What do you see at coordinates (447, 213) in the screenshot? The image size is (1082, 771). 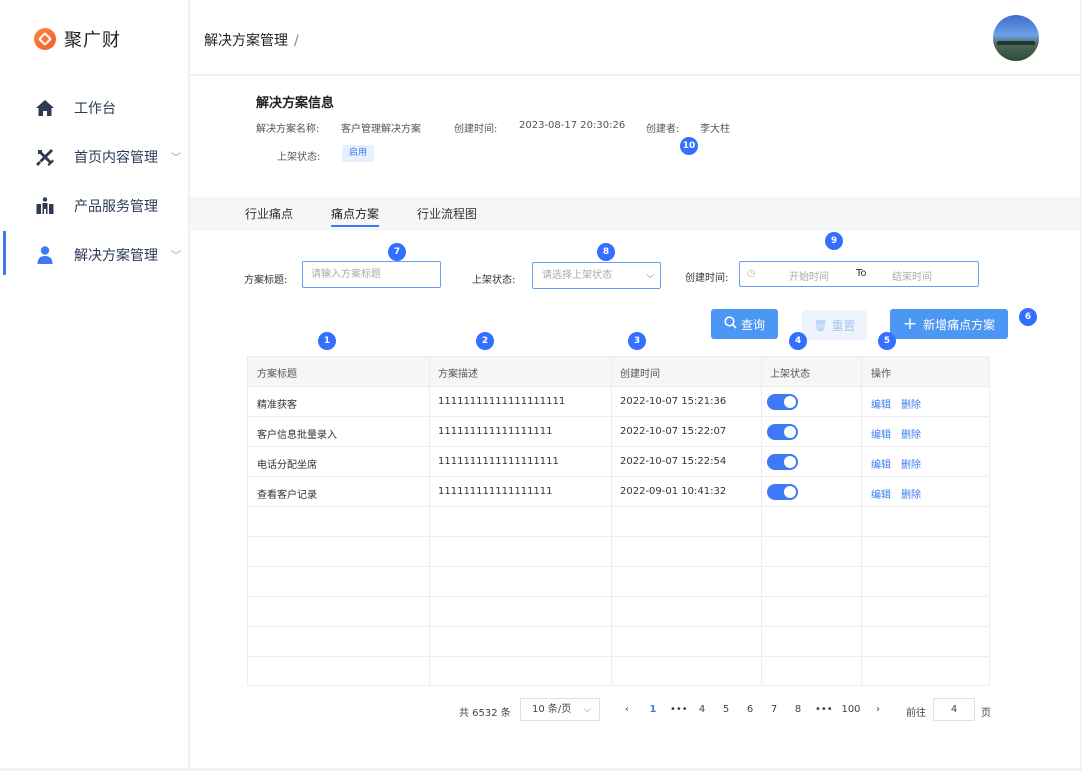 I see `tab-industry-flowchart: 行业流程图` at bounding box center [447, 213].